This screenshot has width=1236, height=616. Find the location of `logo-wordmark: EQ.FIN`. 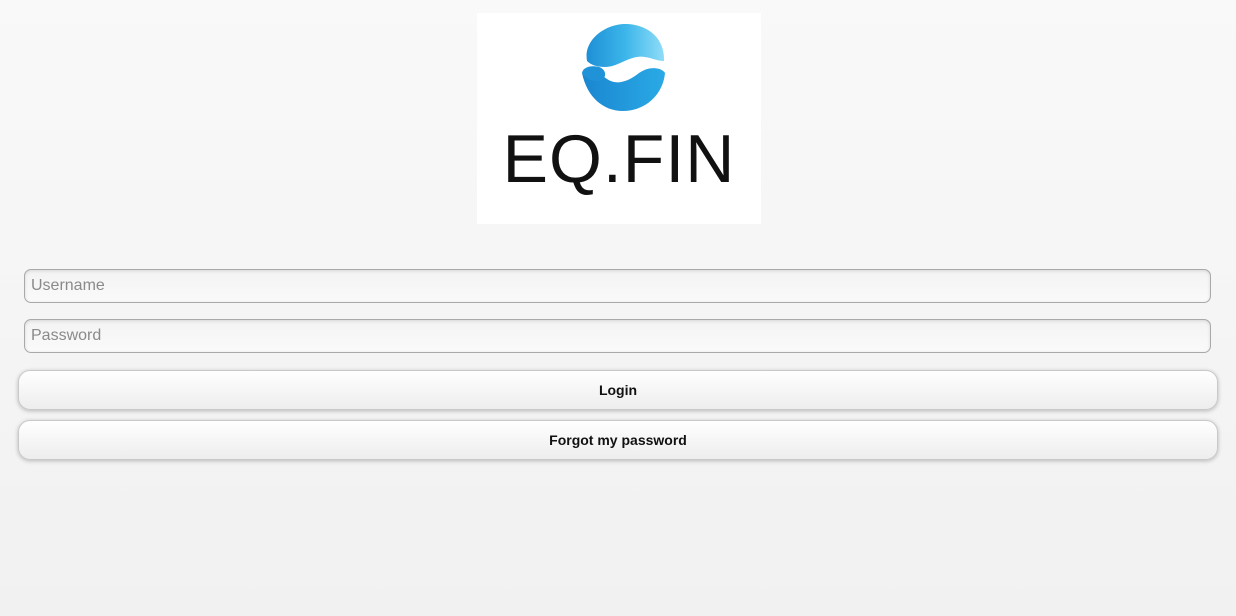

logo-wordmark: EQ.FIN is located at coordinates (619, 159).